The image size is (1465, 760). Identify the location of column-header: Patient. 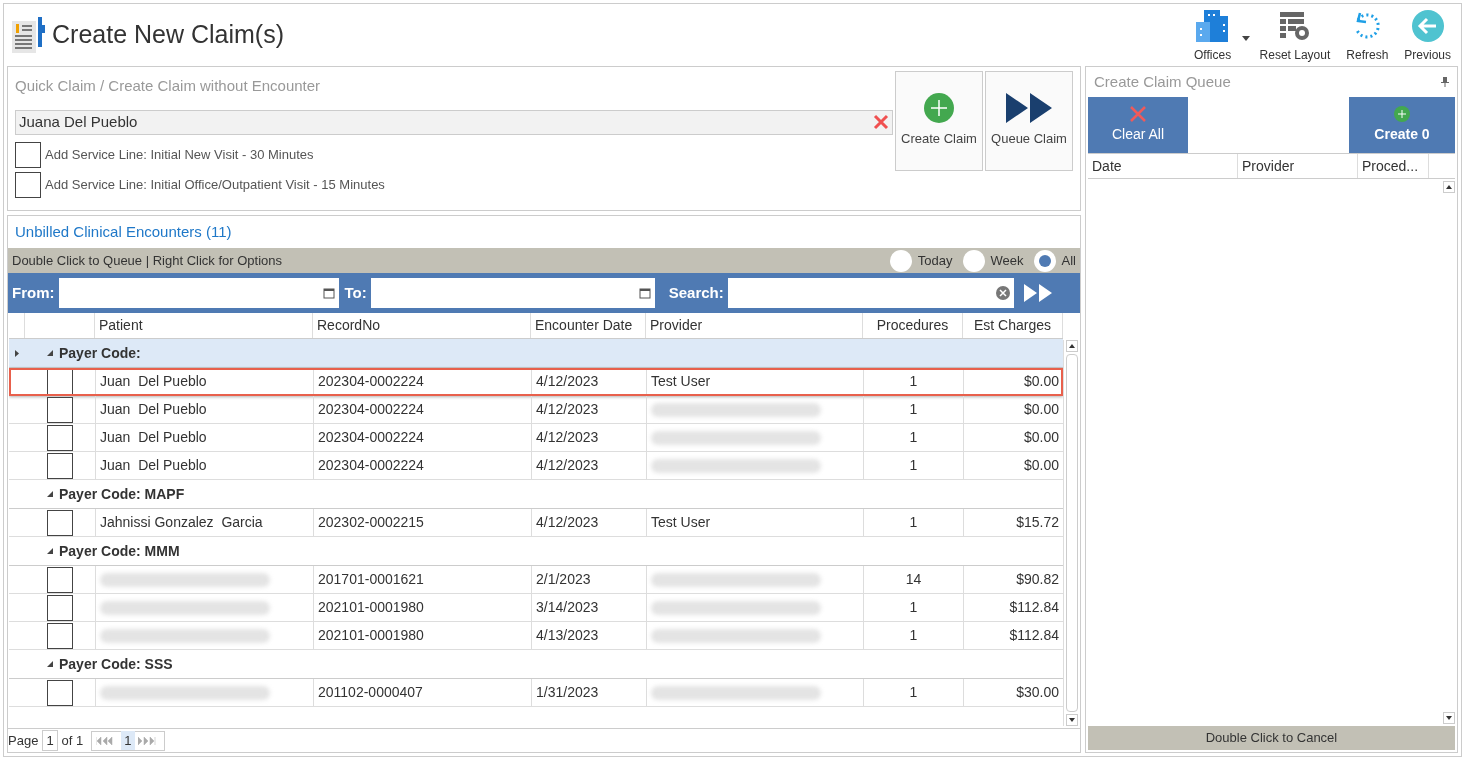
(204, 325).